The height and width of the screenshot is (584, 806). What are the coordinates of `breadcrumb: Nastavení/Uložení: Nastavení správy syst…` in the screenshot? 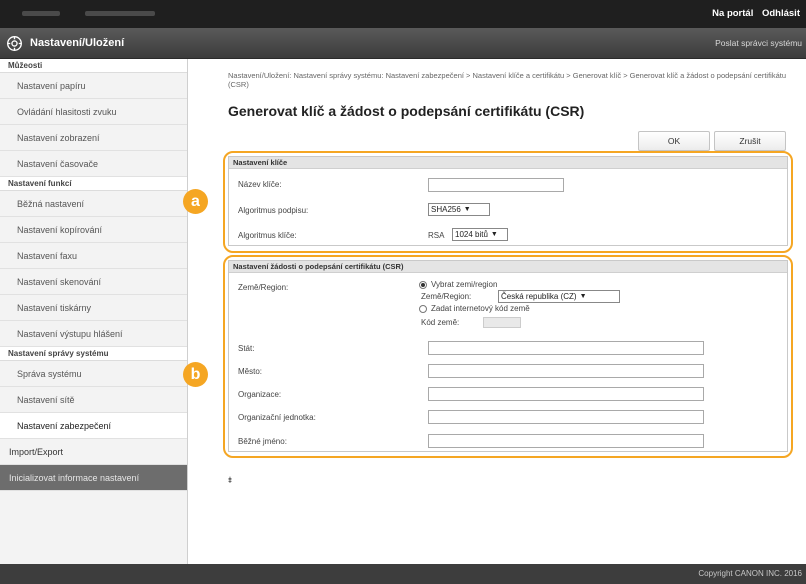 It's located at (507, 80).